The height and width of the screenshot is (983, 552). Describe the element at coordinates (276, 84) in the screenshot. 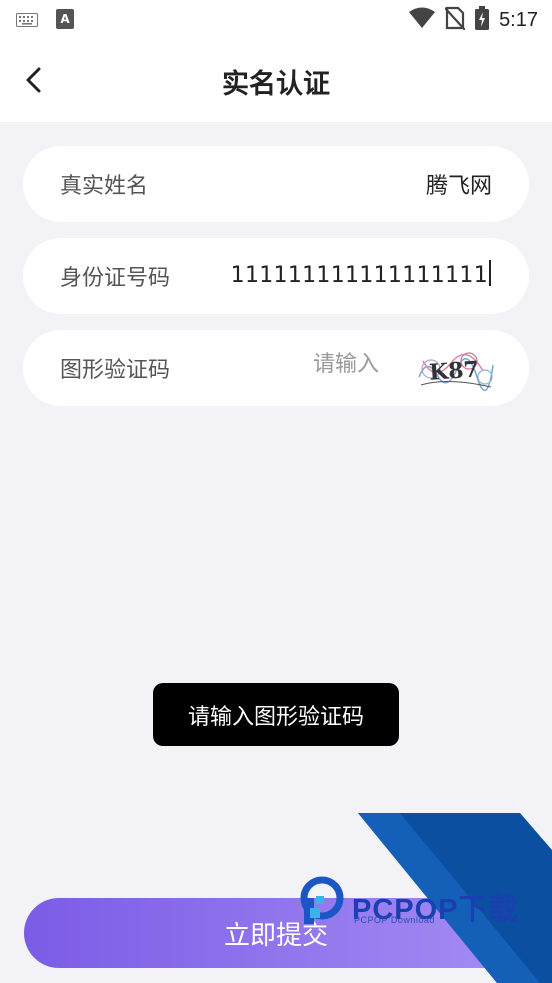

I see `page-title: 实名认证` at that location.